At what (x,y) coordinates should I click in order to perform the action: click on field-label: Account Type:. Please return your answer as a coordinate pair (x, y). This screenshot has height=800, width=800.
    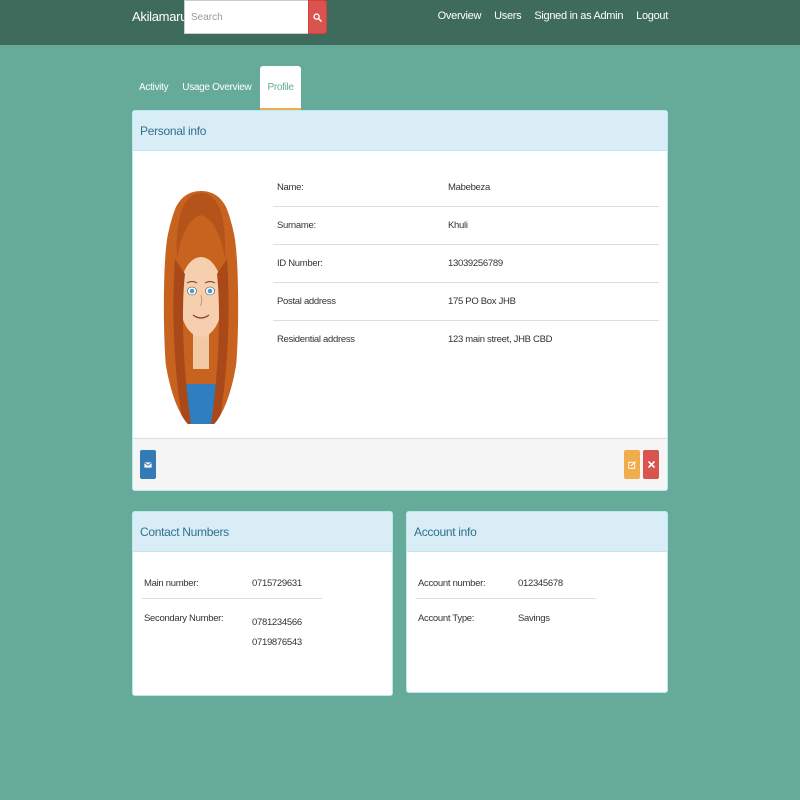
    Looking at the image, I should click on (446, 618).